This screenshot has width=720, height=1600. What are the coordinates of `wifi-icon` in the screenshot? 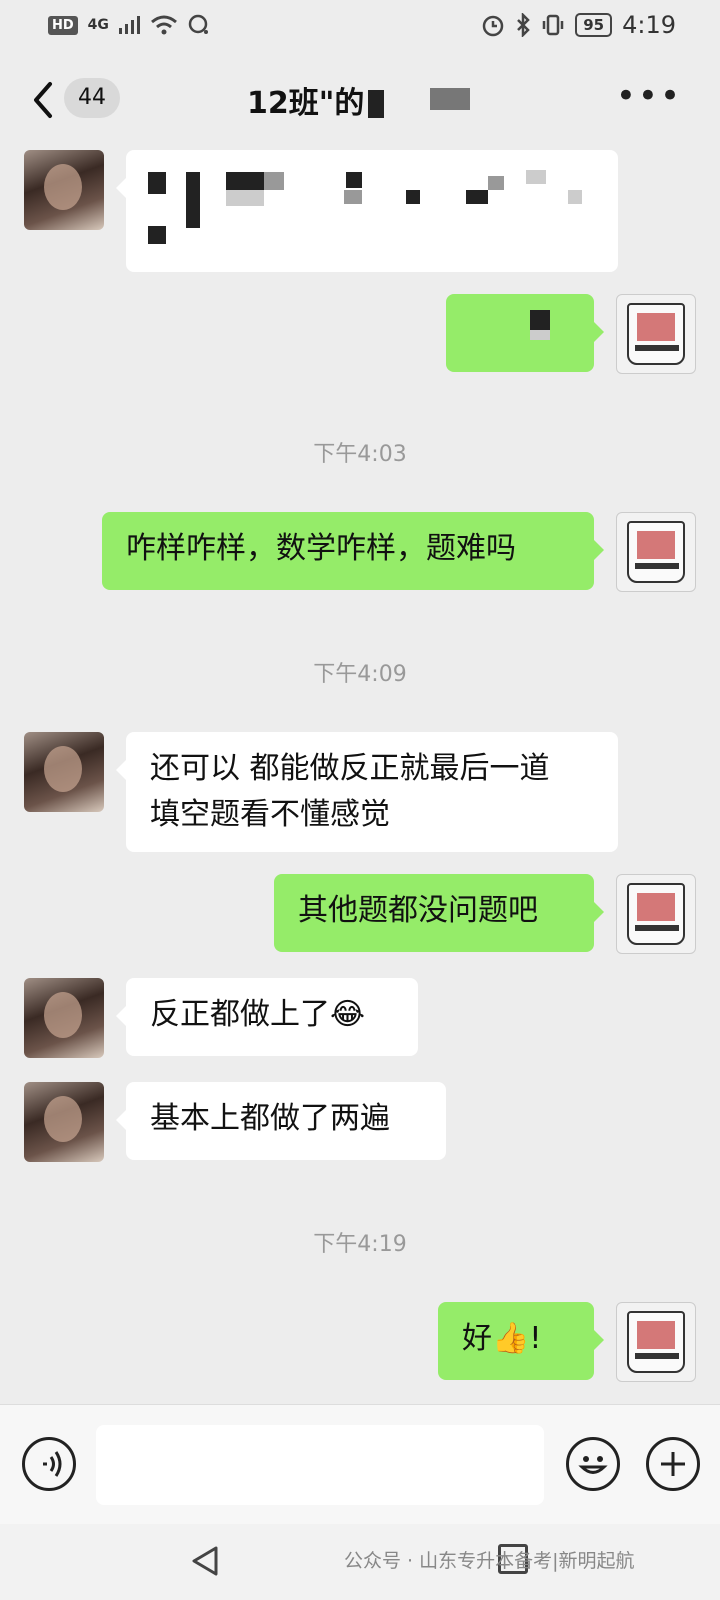 It's located at (163, 25).